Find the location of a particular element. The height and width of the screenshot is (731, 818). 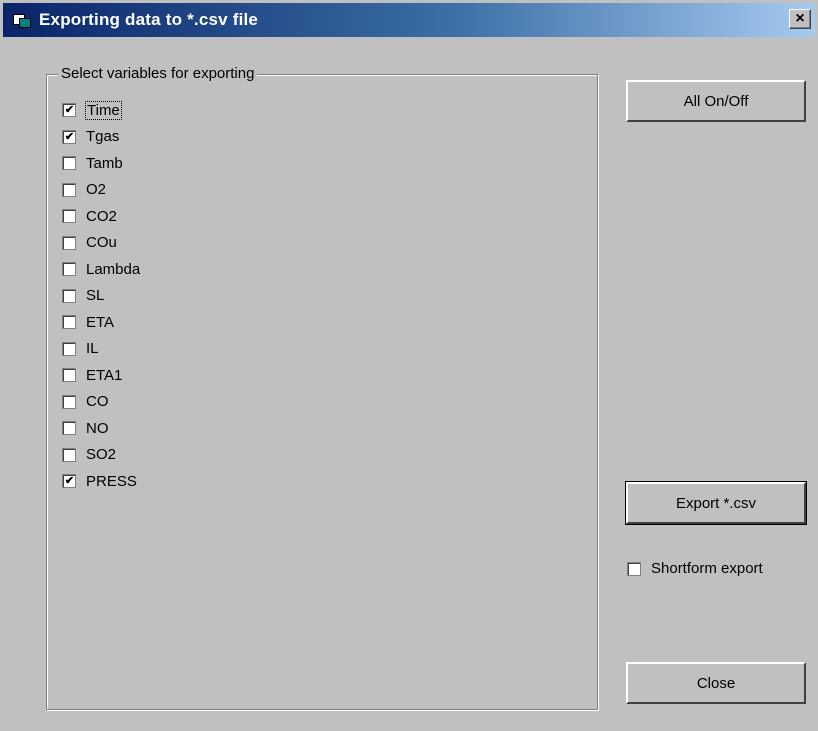

close-button: Close is located at coordinates (716, 683).